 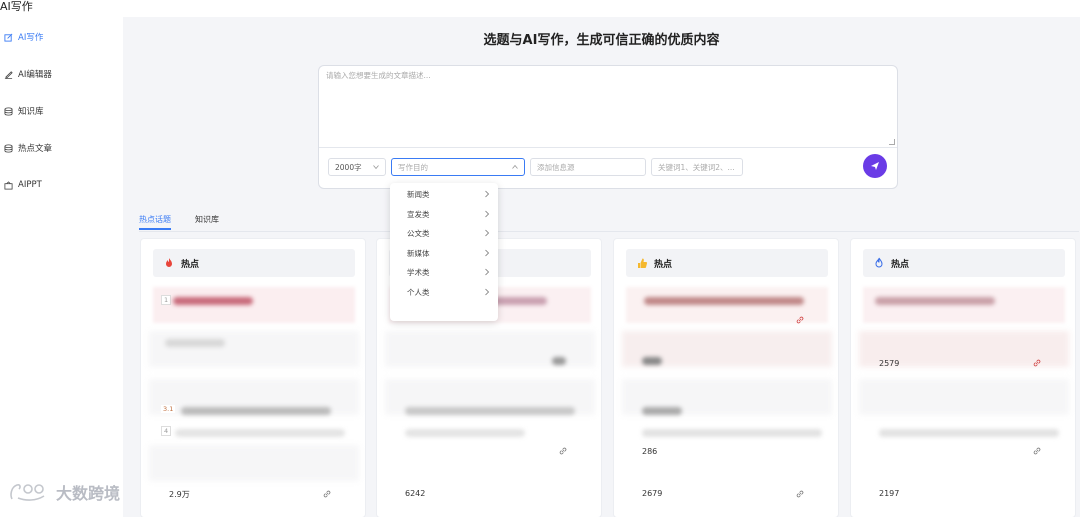 What do you see at coordinates (444, 272) in the screenshot?
I see `purpose-option-academic: 学术类` at bounding box center [444, 272].